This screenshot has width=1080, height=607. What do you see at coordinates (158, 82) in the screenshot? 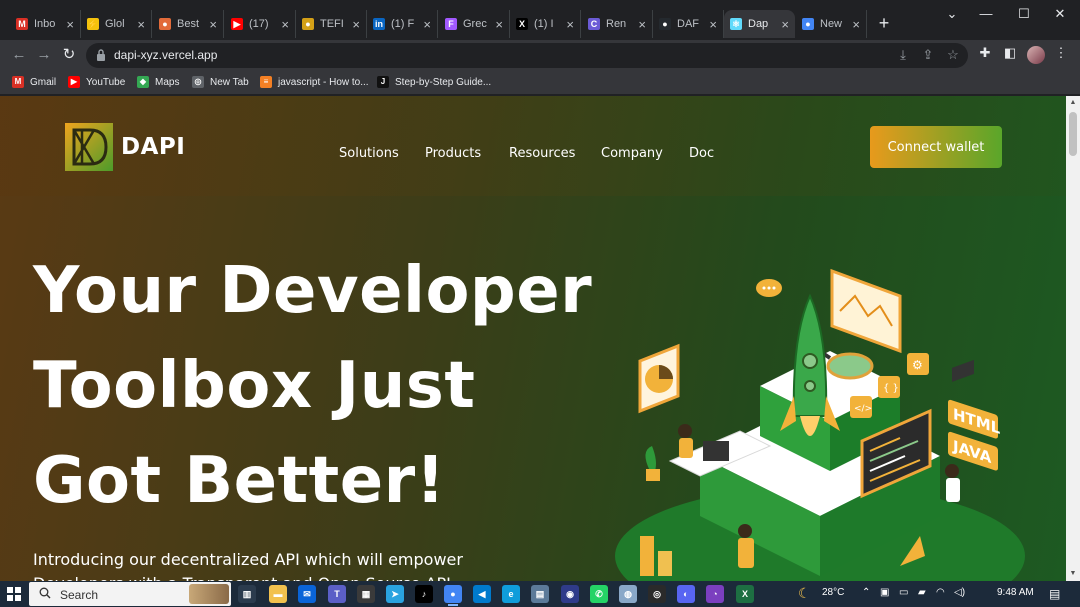
I see `bookmark-item: ◆ Maps` at bounding box center [158, 82].